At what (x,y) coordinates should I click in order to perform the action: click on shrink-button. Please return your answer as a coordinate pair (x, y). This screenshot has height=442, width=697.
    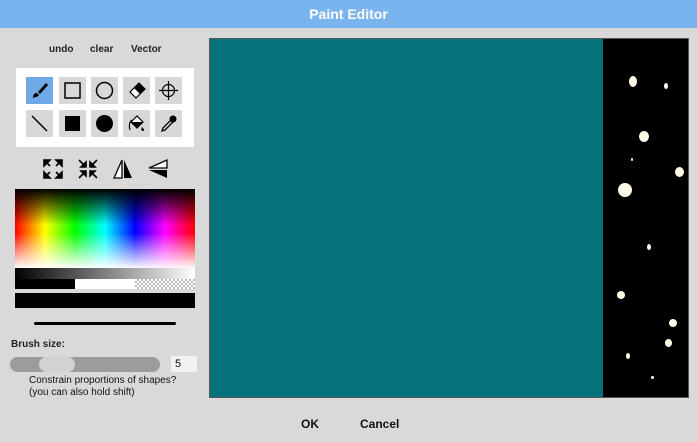
    Looking at the image, I should click on (88, 169).